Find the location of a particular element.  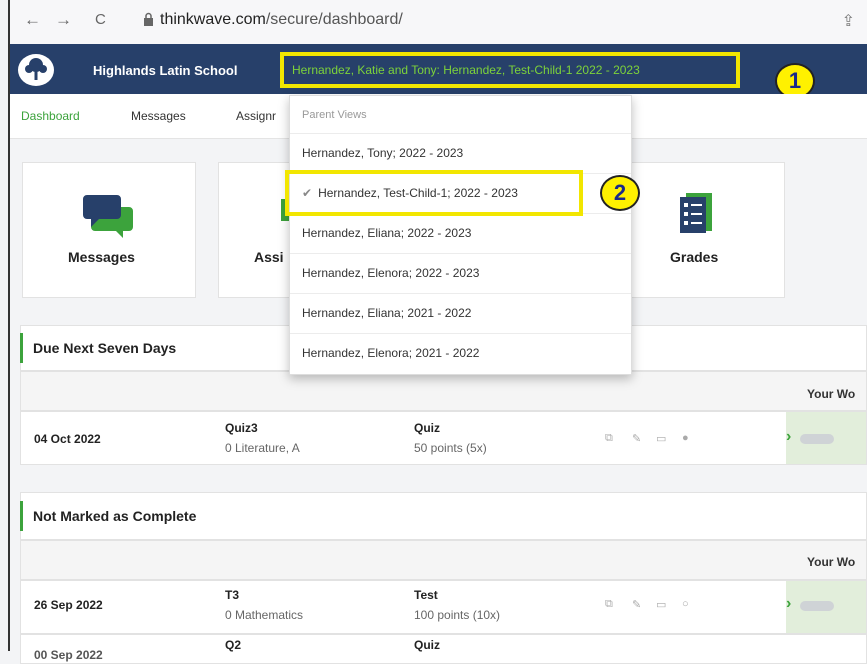

url-bar: thinkwave.com/secure/dashboard/ is located at coordinates (281, 20).